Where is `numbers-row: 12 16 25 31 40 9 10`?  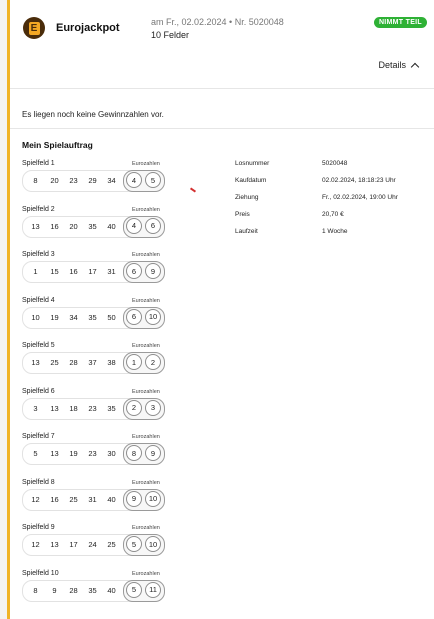 numbers-row: 12 16 25 31 40 9 10 is located at coordinates (93, 499).